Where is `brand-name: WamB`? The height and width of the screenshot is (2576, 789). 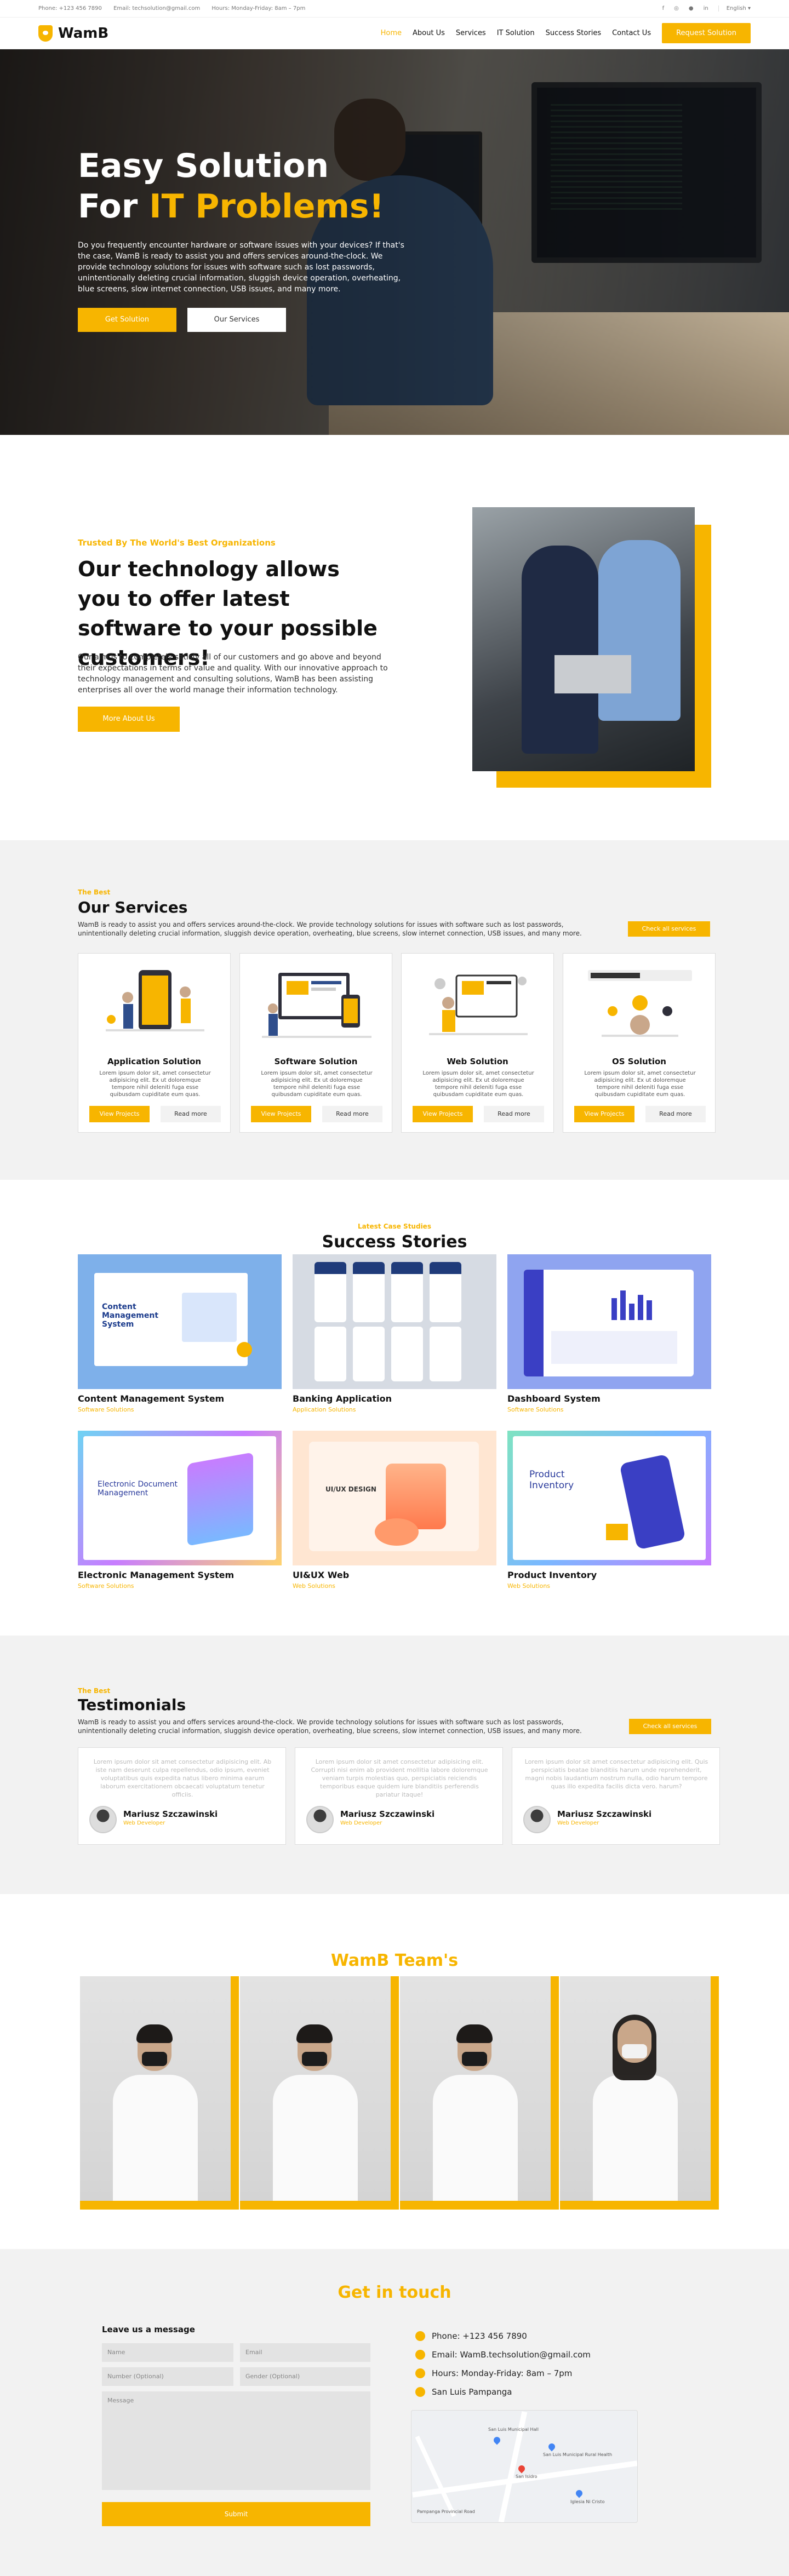
brand-name: WamB is located at coordinates (84, 33).